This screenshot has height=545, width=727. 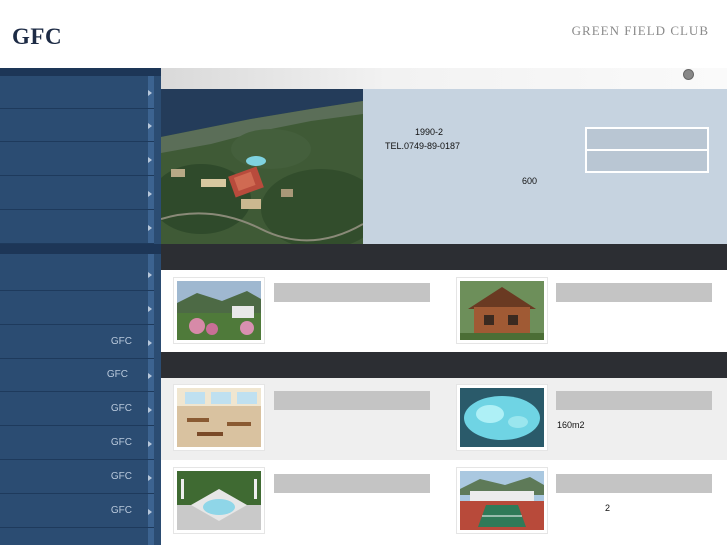 What do you see at coordinates (502, 417) in the screenshot?
I see `pool-thumbnail` at bounding box center [502, 417].